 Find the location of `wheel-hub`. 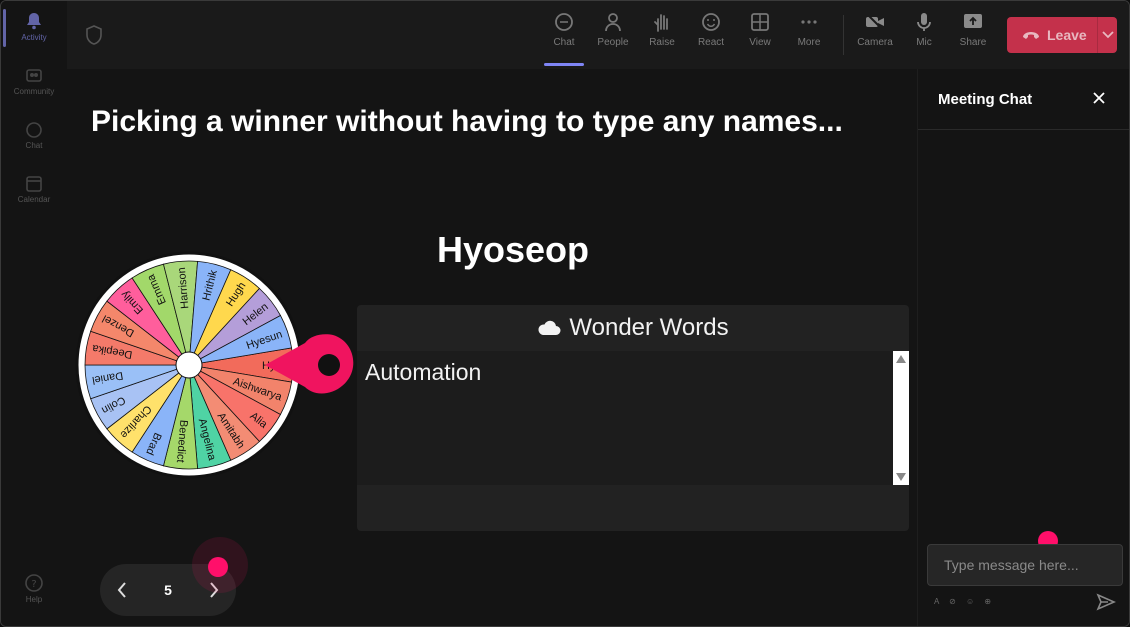

wheel-hub is located at coordinates (189, 365).